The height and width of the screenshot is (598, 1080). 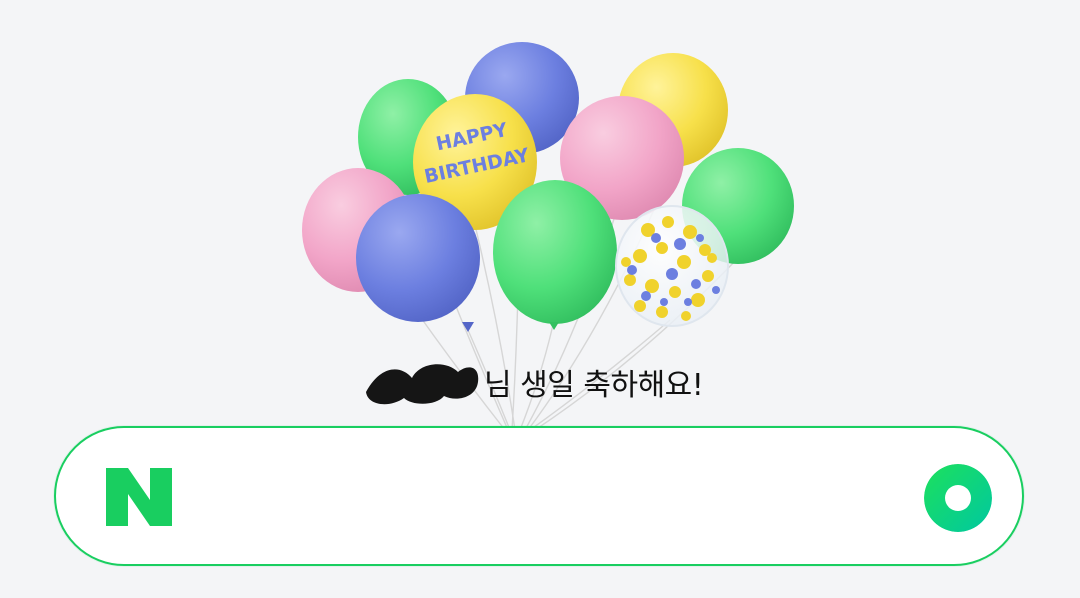 What do you see at coordinates (672, 266) in the screenshot?
I see `balloon-confetti` at bounding box center [672, 266].